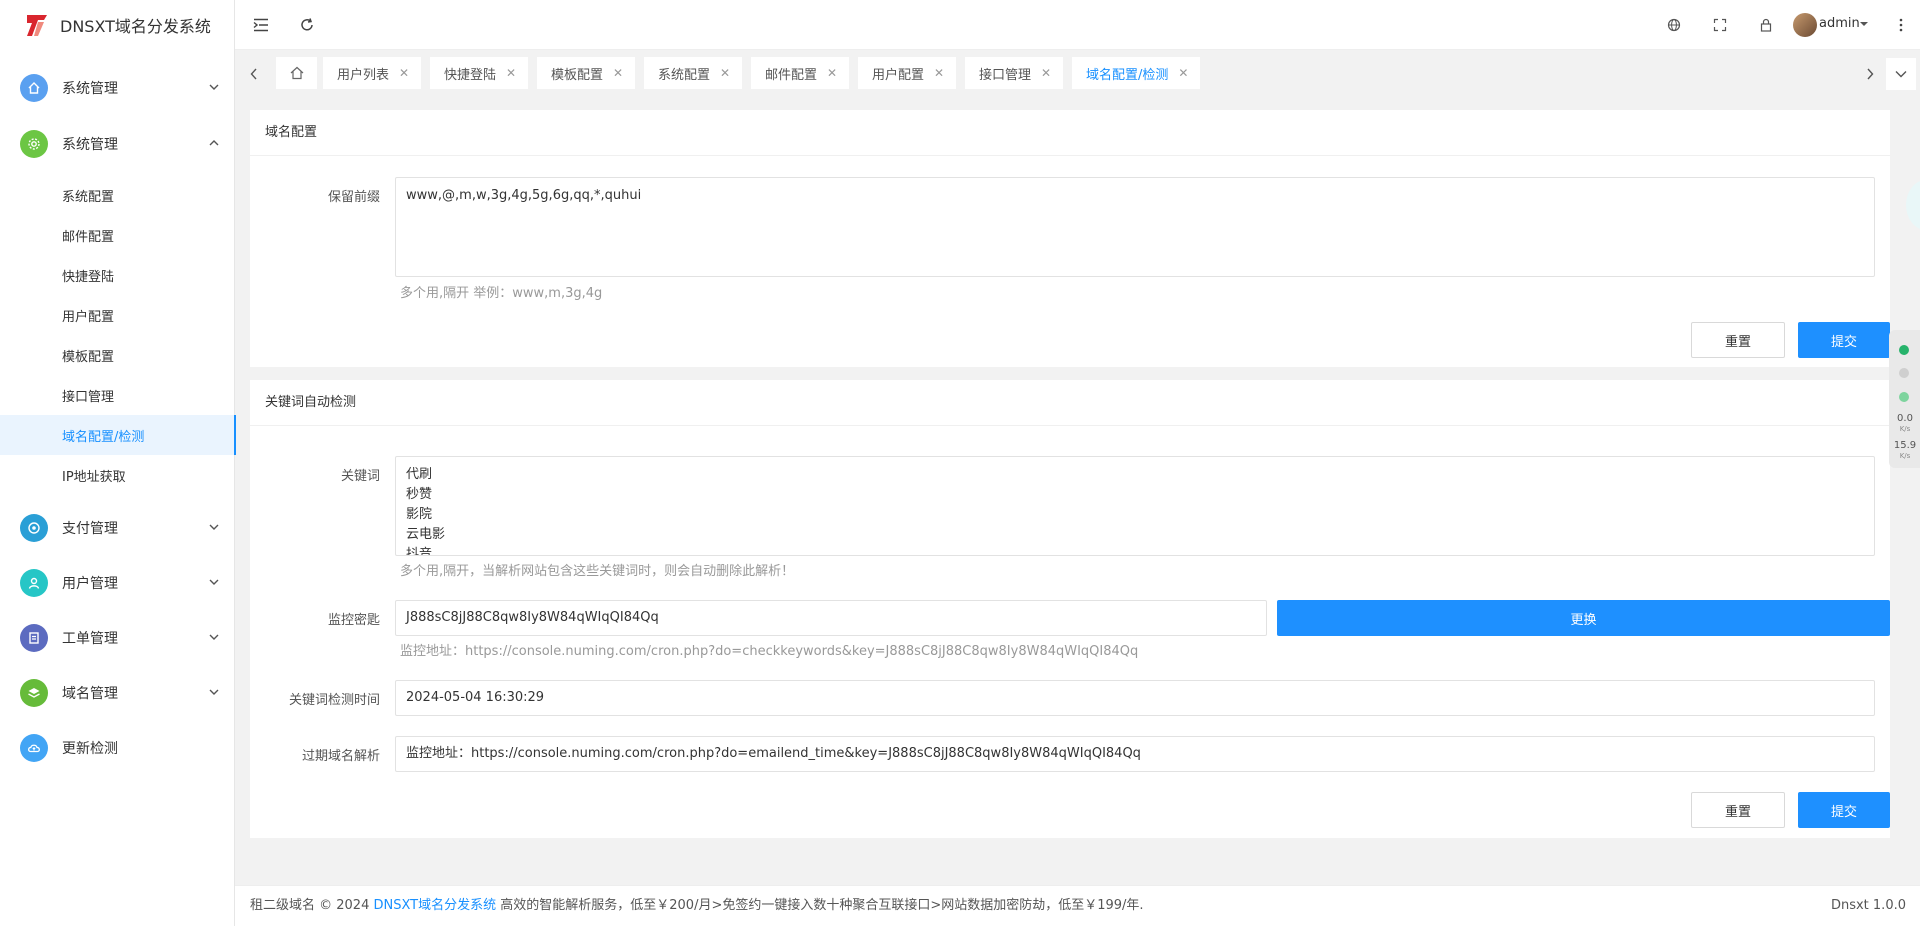 The width and height of the screenshot is (1920, 926). I want to click on card-title: 关键词自动检测, so click(1070, 403).